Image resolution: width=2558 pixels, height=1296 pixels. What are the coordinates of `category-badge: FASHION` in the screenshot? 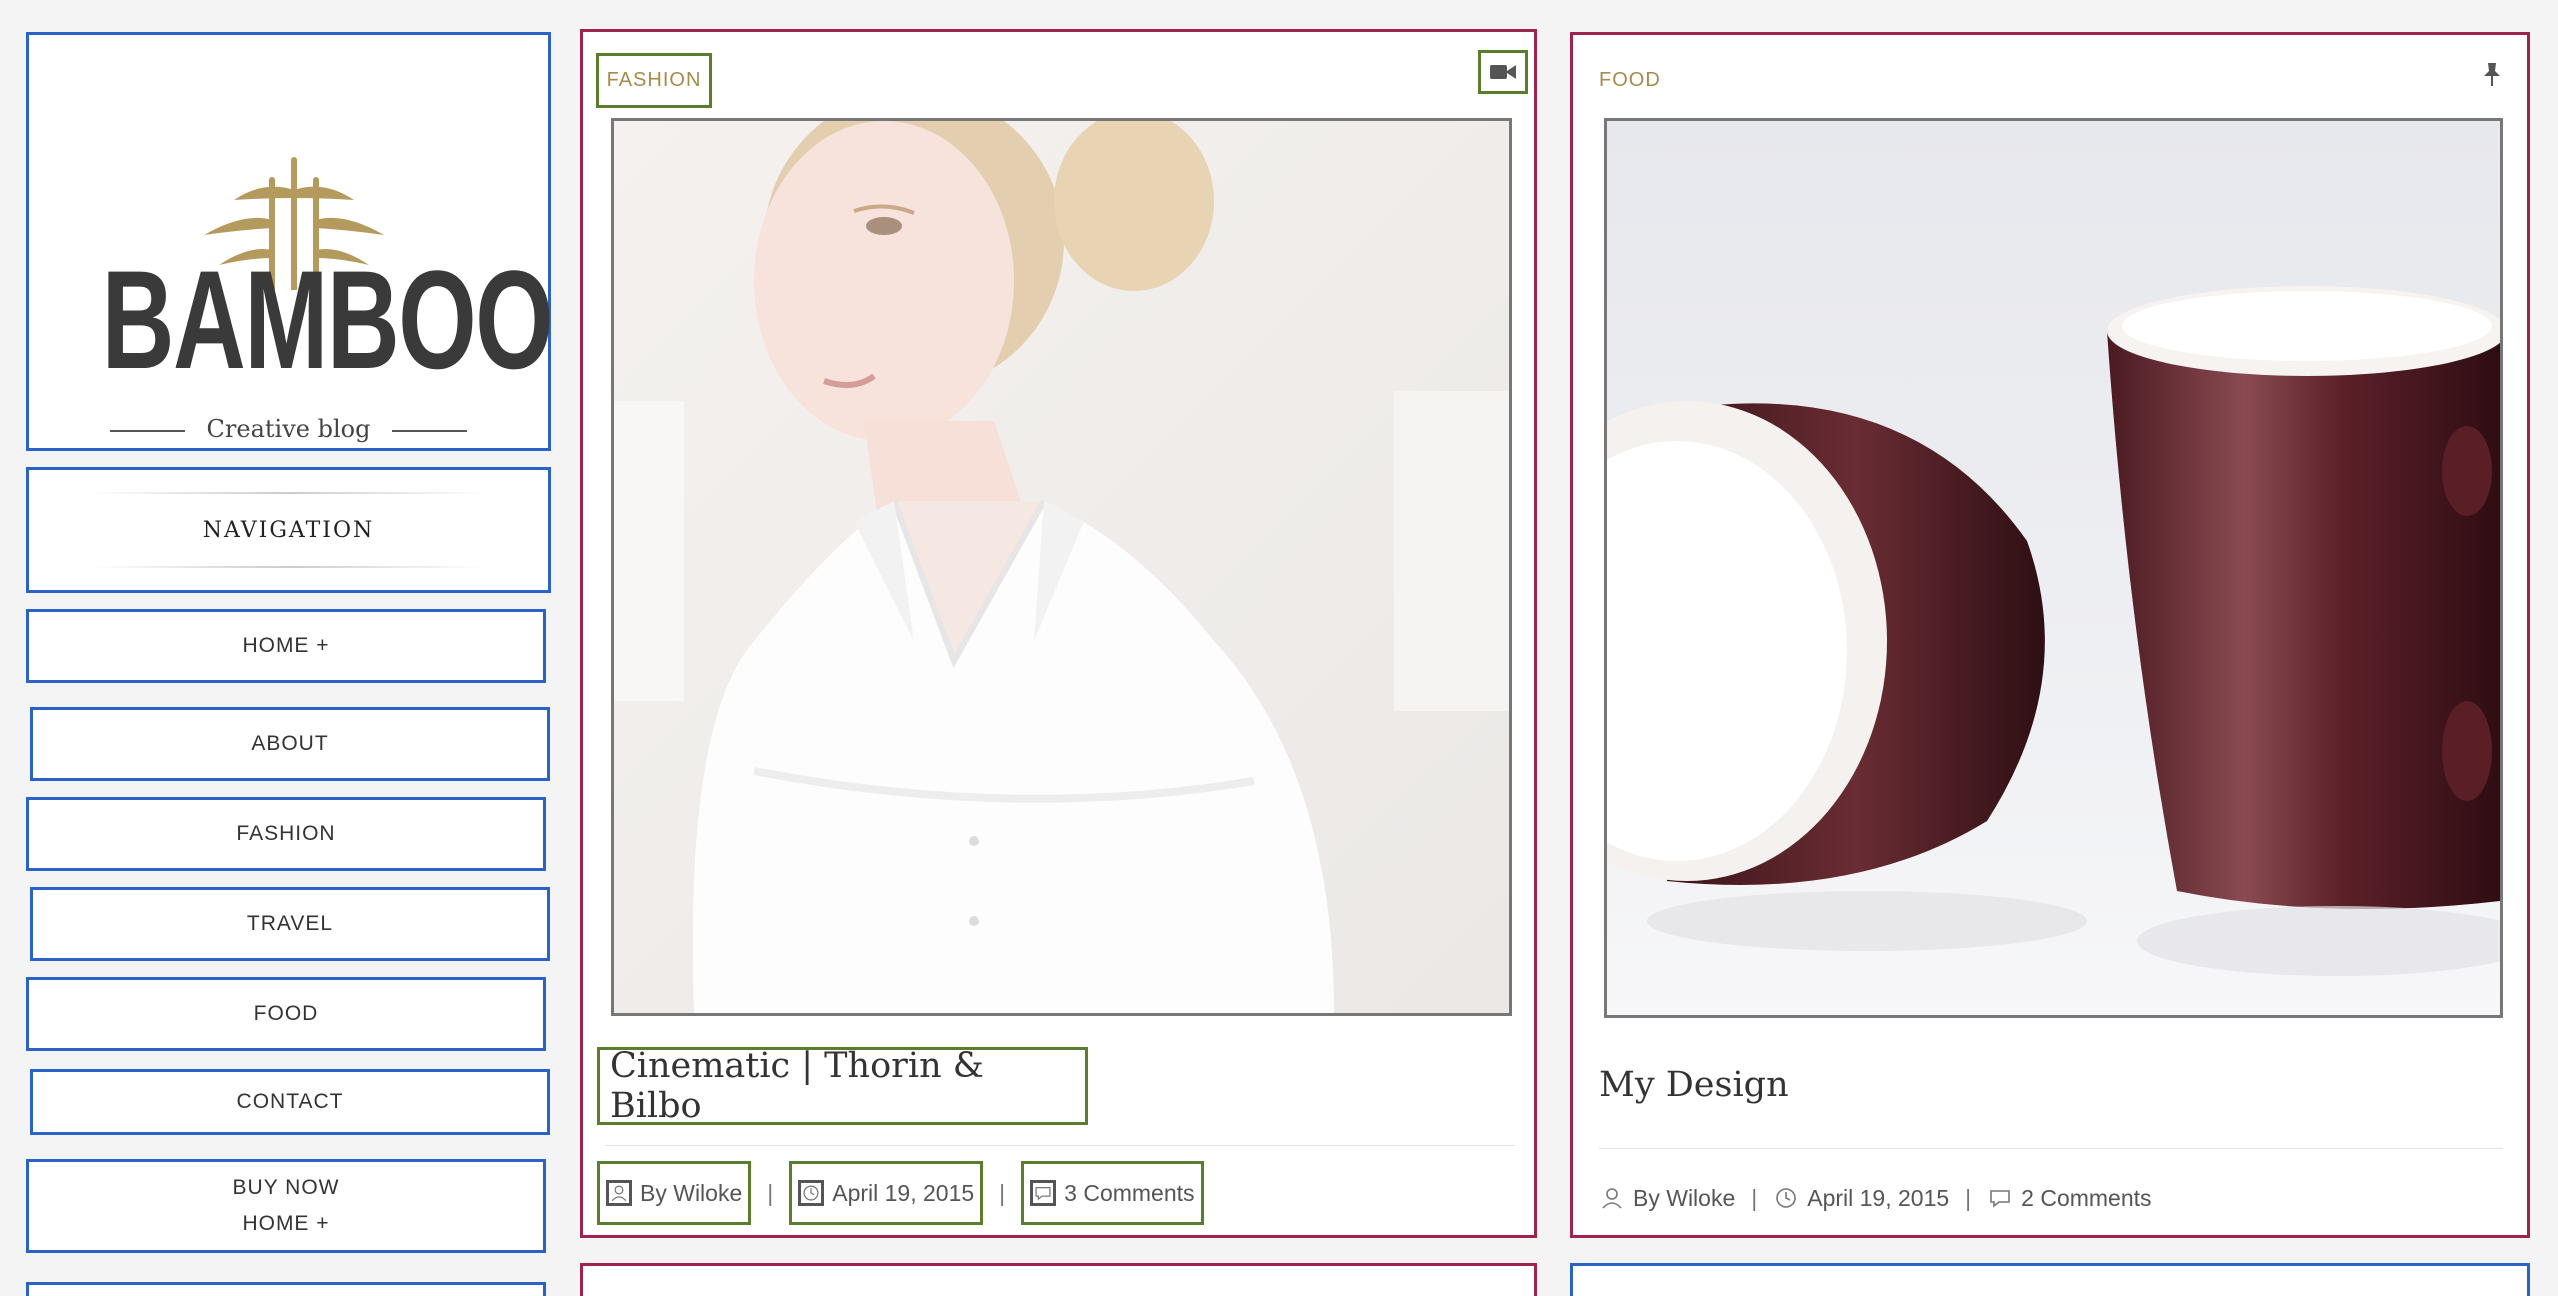 It's located at (654, 80).